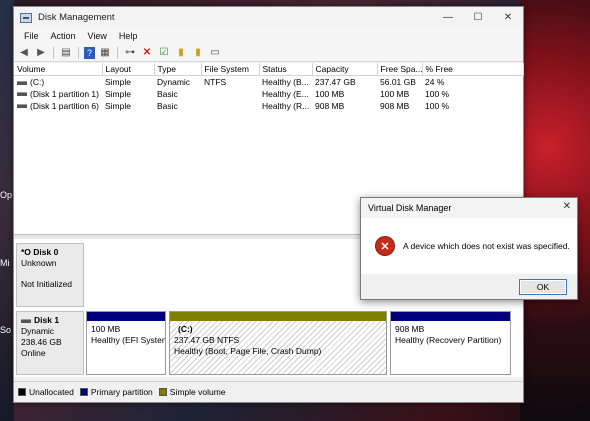  Describe the element at coordinates (345, 69) in the screenshot. I see `column-header-capacity: Capacity` at that location.